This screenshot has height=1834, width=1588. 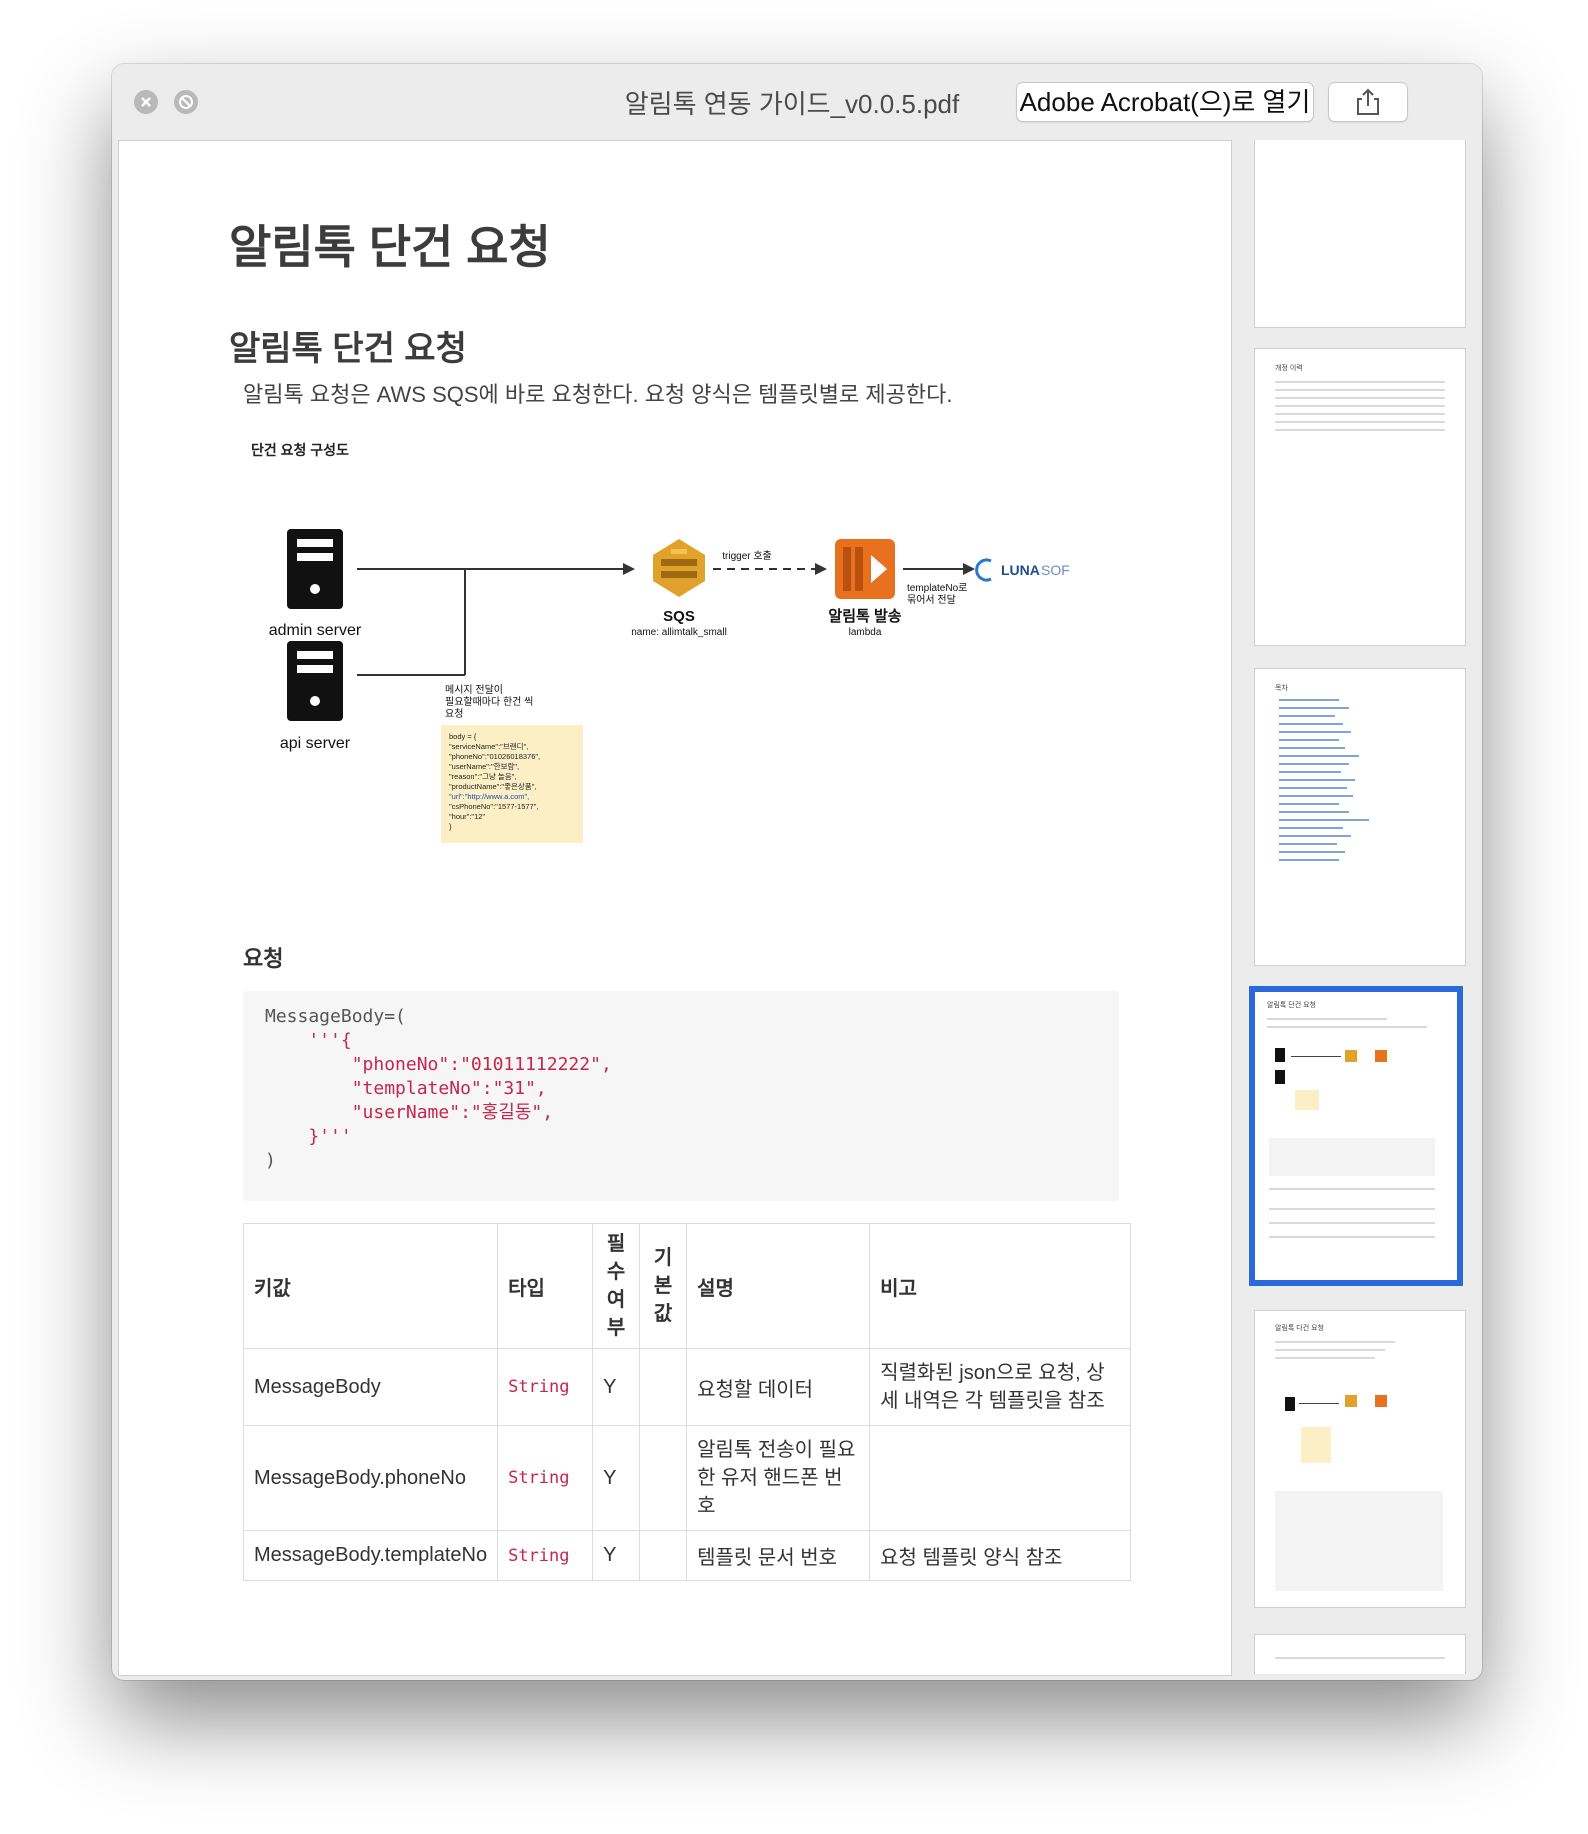 What do you see at coordinates (406, 1088) in the screenshot?
I see `code-line: "templateNo":"31",` at bounding box center [406, 1088].